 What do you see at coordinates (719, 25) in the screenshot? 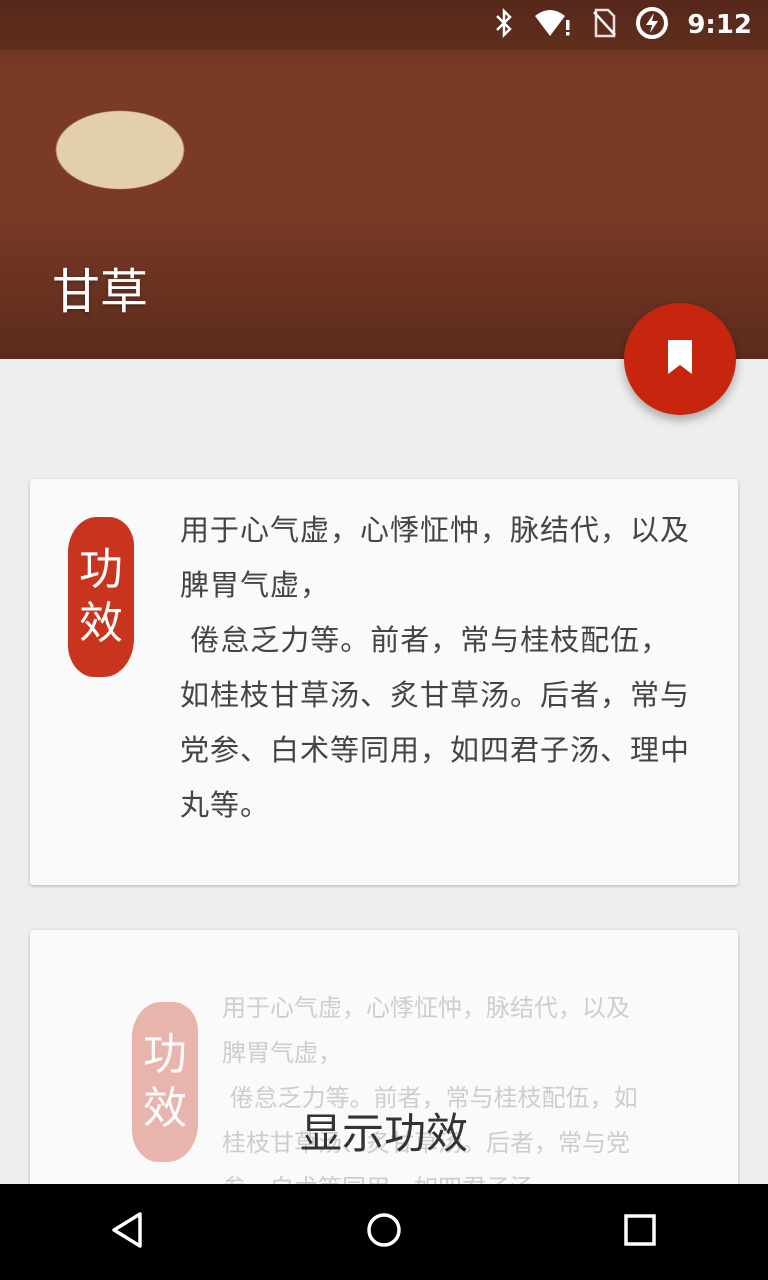
I see `status-time: 9:12` at bounding box center [719, 25].